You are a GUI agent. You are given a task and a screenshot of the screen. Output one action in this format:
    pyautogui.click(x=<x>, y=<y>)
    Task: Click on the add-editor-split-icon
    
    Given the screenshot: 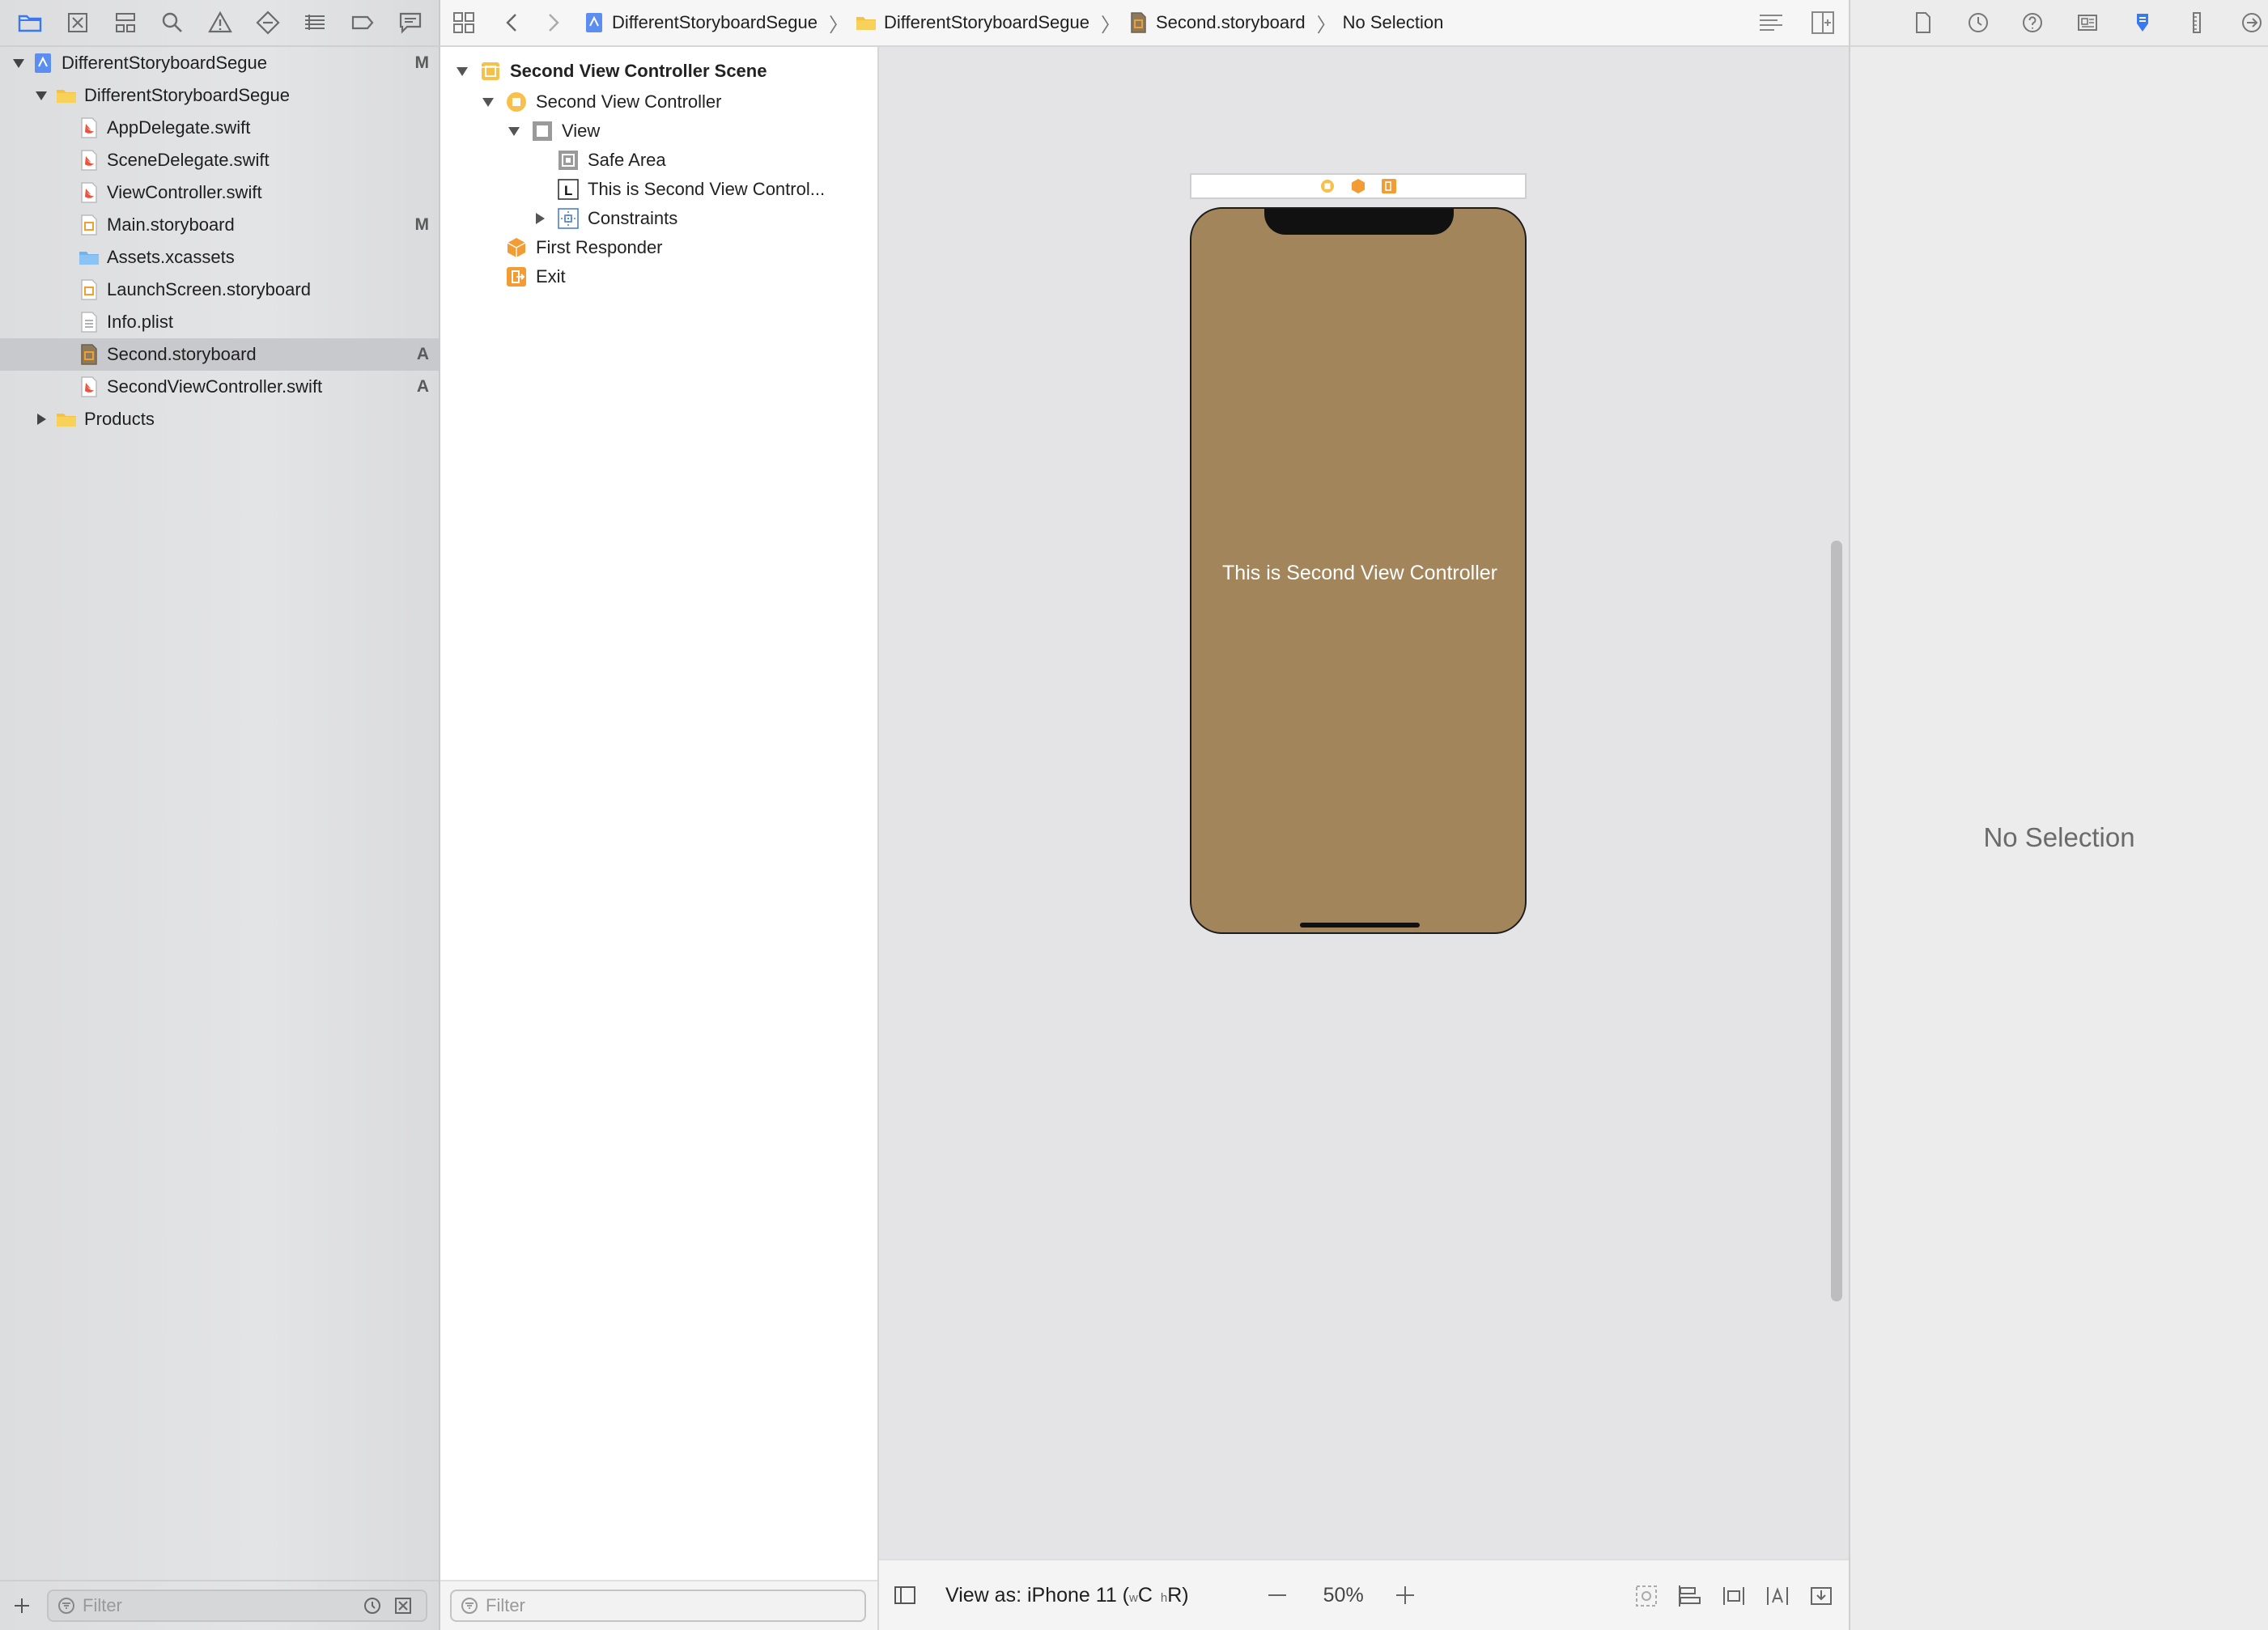 What is the action you would take?
    pyautogui.click(x=1822, y=22)
    